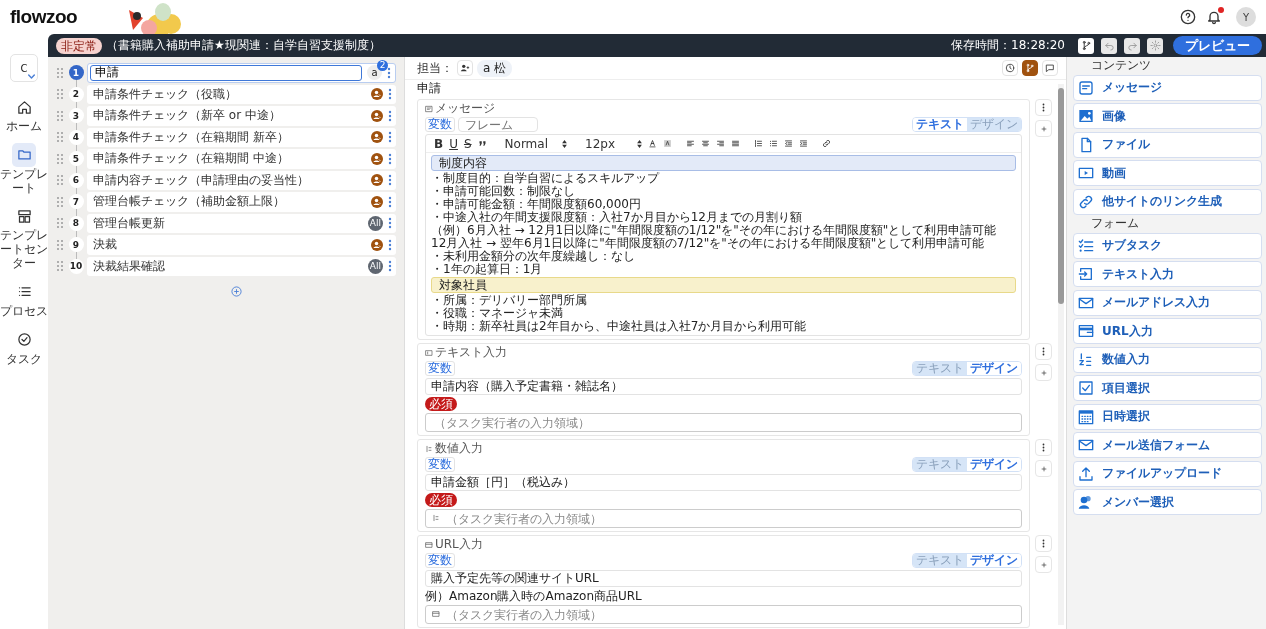 The width and height of the screenshot is (1266, 629). I want to click on palette-item: ファイル, so click(1167, 144).